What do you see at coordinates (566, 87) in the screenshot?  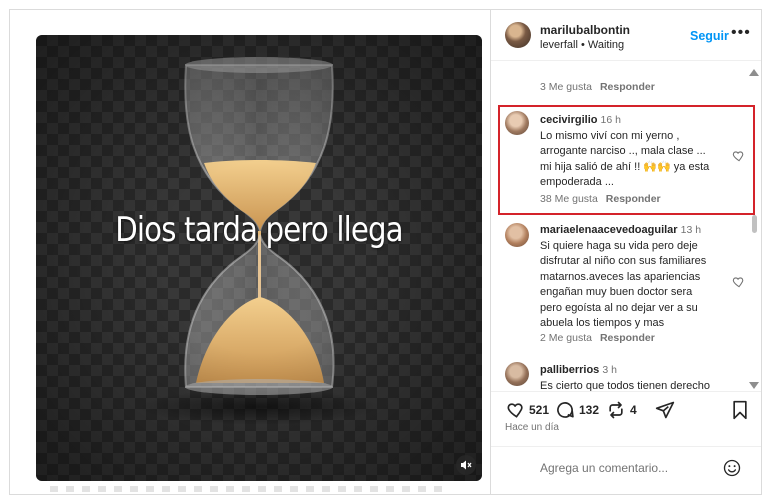 I see `like-count: 3 Me gusta` at bounding box center [566, 87].